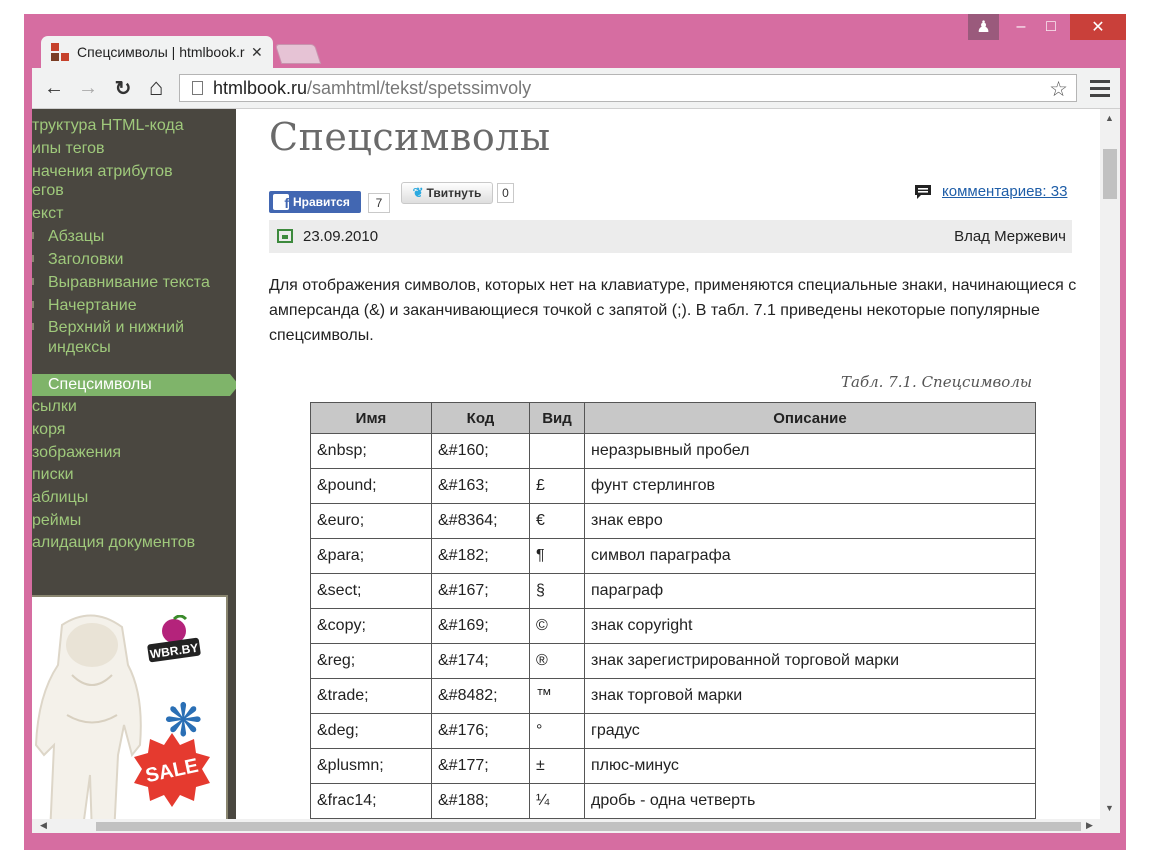  What do you see at coordinates (557, 801) in the screenshot?
I see `cell-view: ¼` at bounding box center [557, 801].